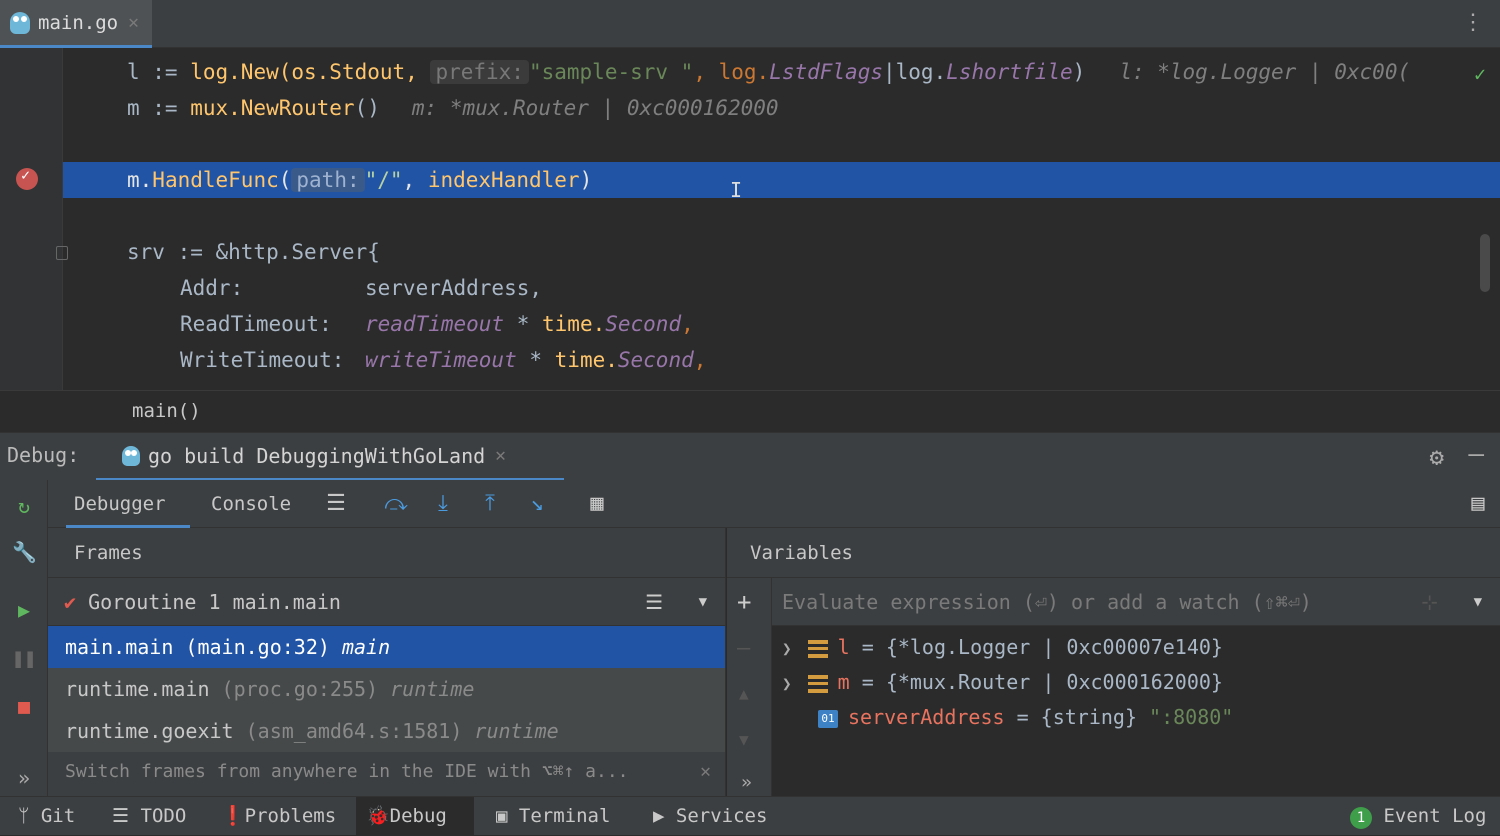  I want to click on wrench-icon: 🔧, so click(24, 552).